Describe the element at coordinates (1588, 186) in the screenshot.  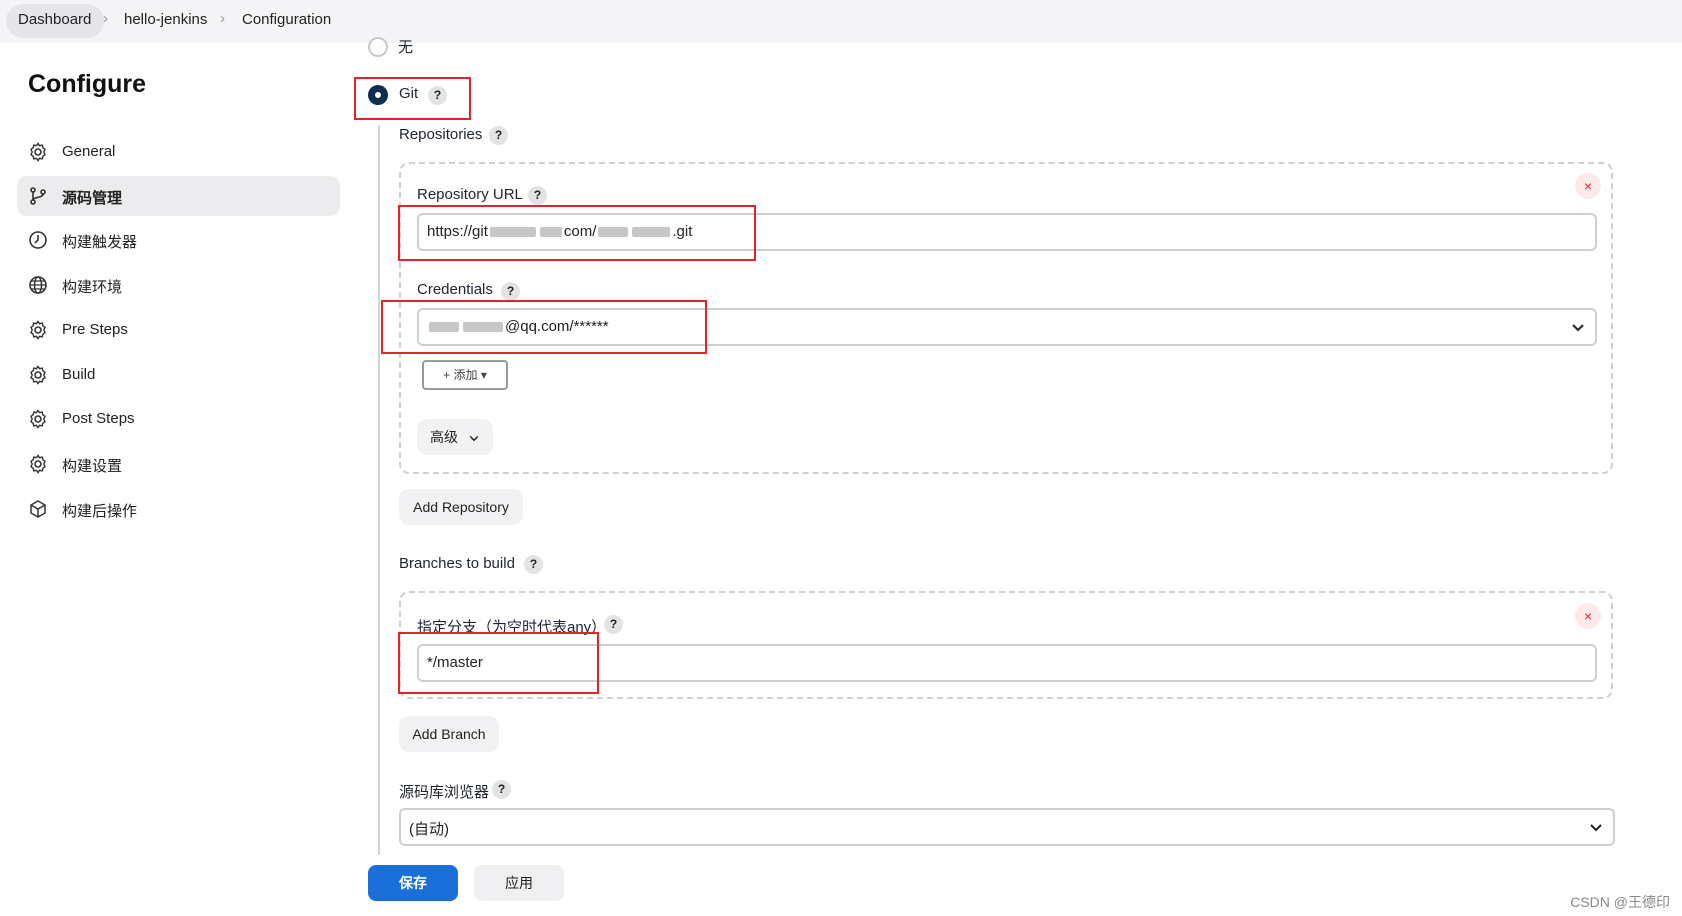
I see `remove-repository-button: ×` at that location.